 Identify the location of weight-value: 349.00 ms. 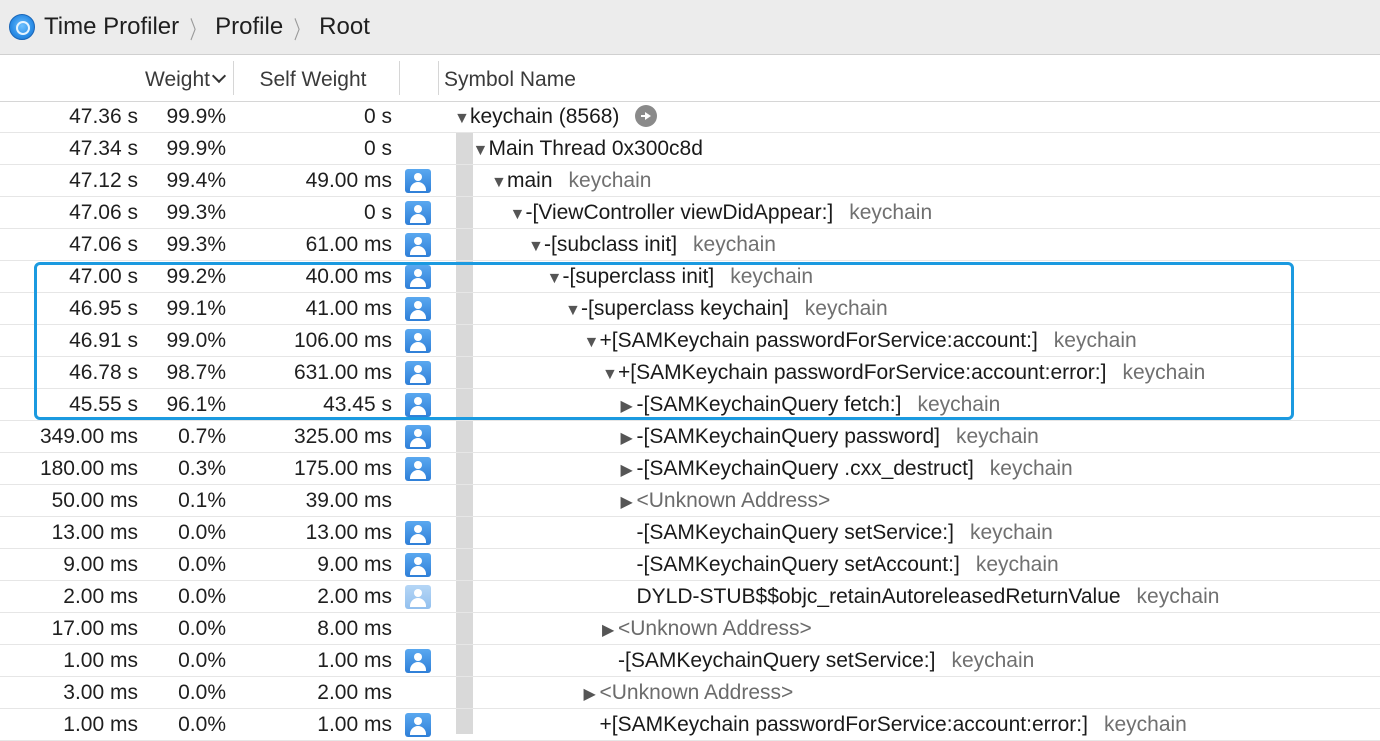
(88, 436).